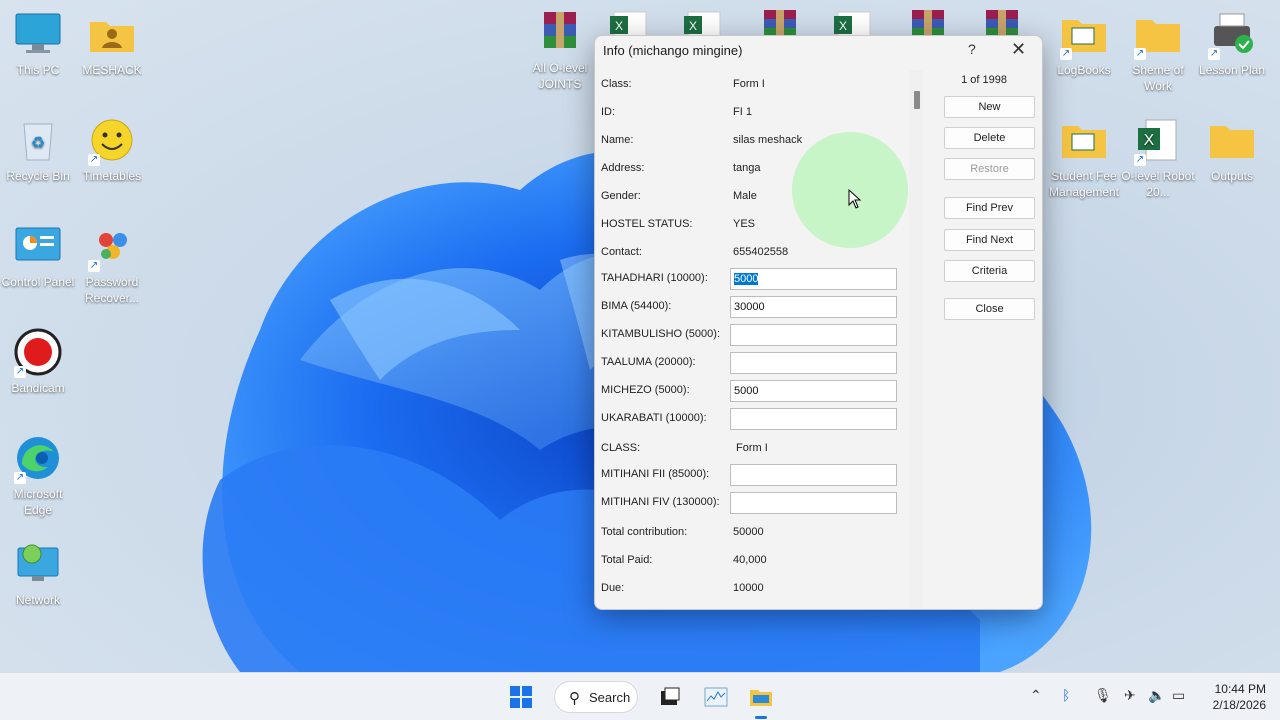 The image size is (1280, 720). Describe the element at coordinates (38, 502) in the screenshot. I see `desktop-icon-label: Microsoft Edge` at that location.